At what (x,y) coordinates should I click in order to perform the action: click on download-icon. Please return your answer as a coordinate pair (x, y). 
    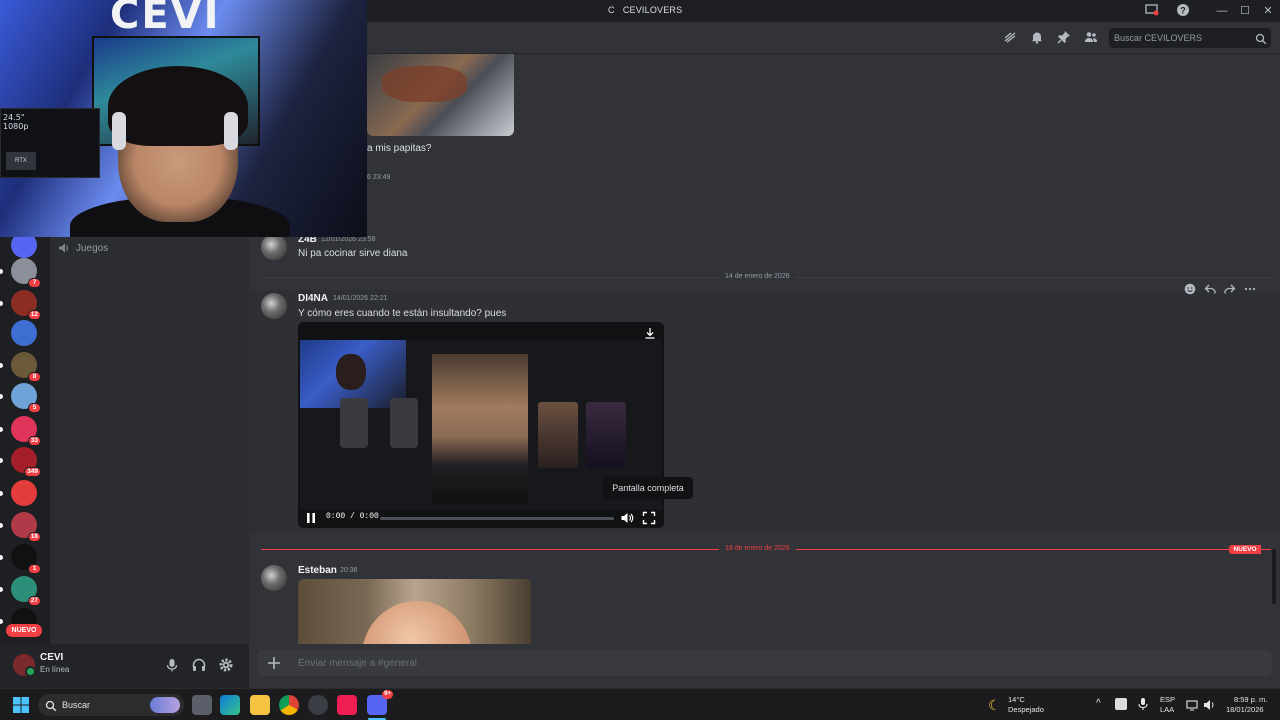
    Looking at the image, I should click on (650, 332).